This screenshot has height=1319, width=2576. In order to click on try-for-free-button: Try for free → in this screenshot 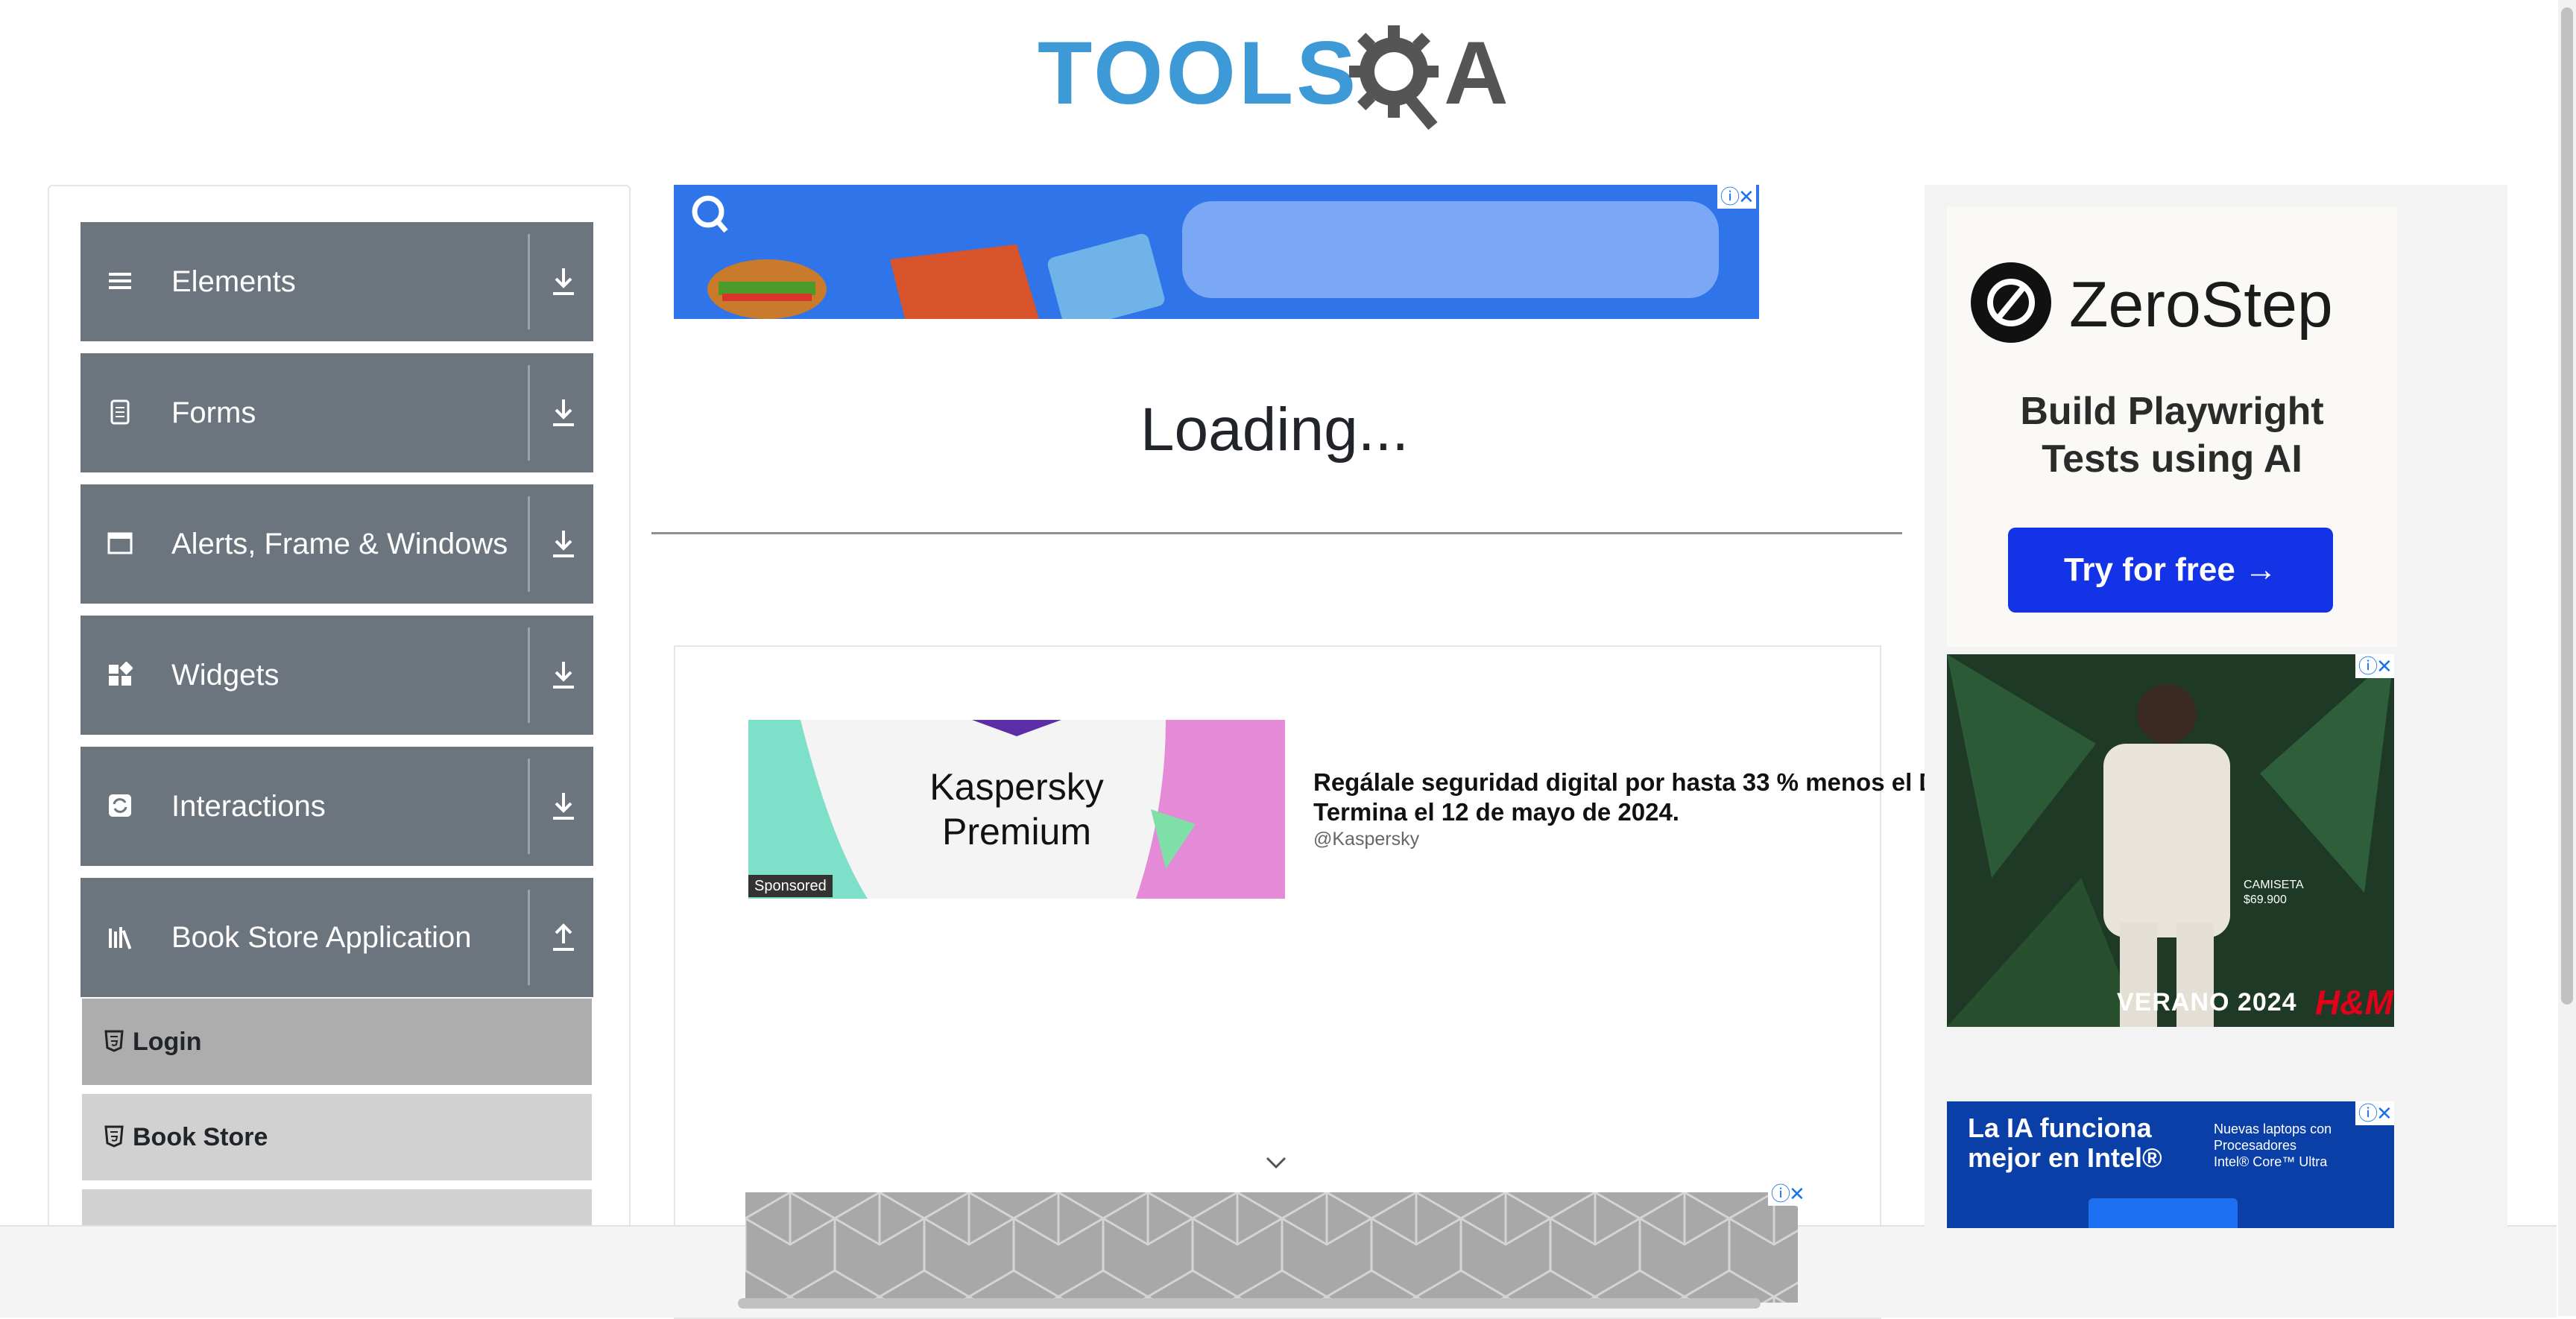, I will do `click(2170, 570)`.